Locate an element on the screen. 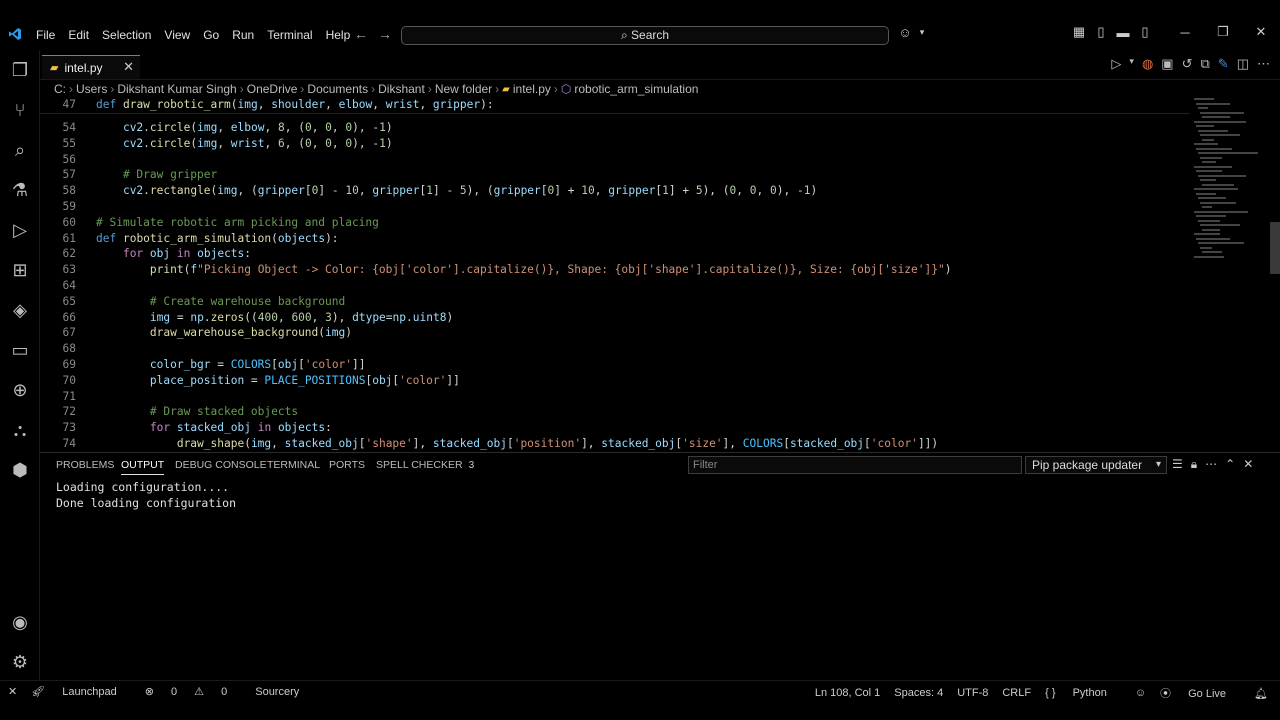 The width and height of the screenshot is (1280, 720). toggle-secondary-sidebar-icon: ▯ is located at coordinates (1145, 32).